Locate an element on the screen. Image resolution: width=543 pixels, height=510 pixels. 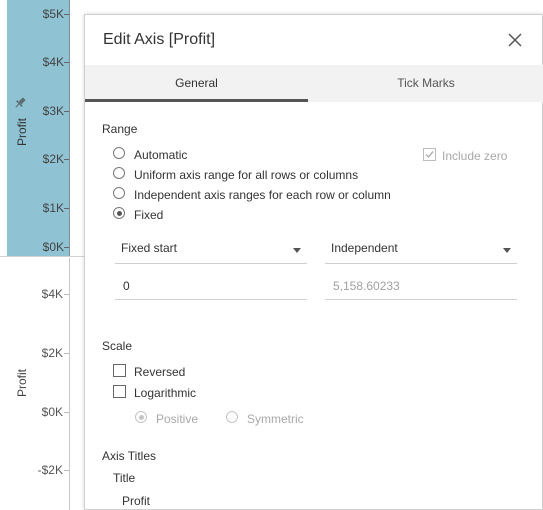
close-icon is located at coordinates (515, 40).